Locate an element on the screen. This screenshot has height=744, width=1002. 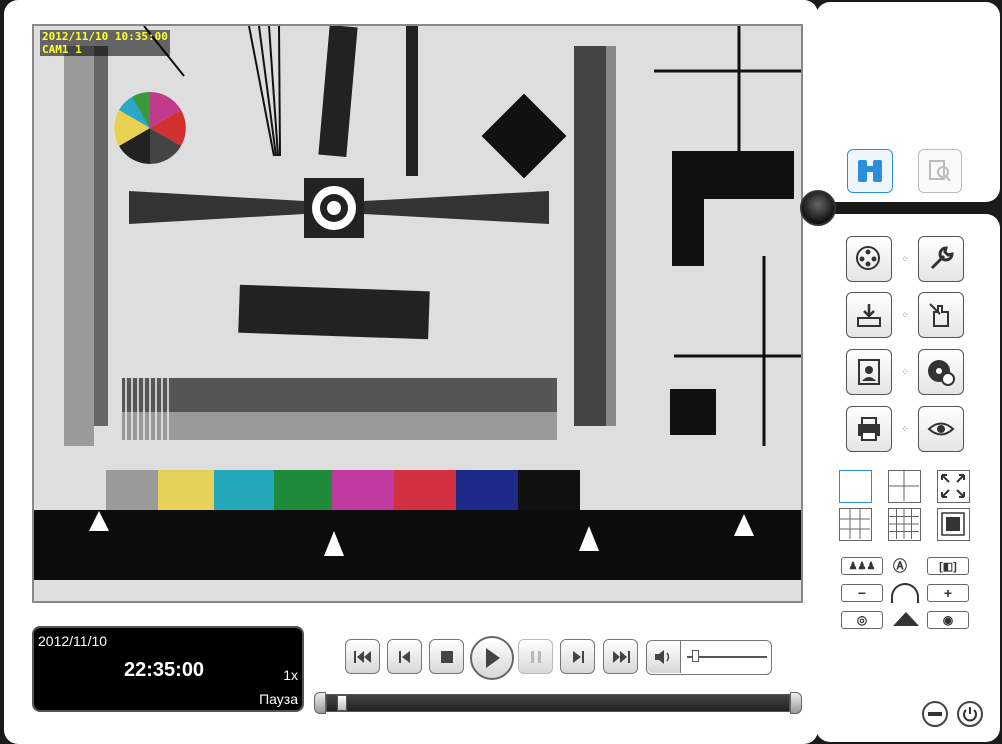
settings-button is located at coordinates (941, 259).